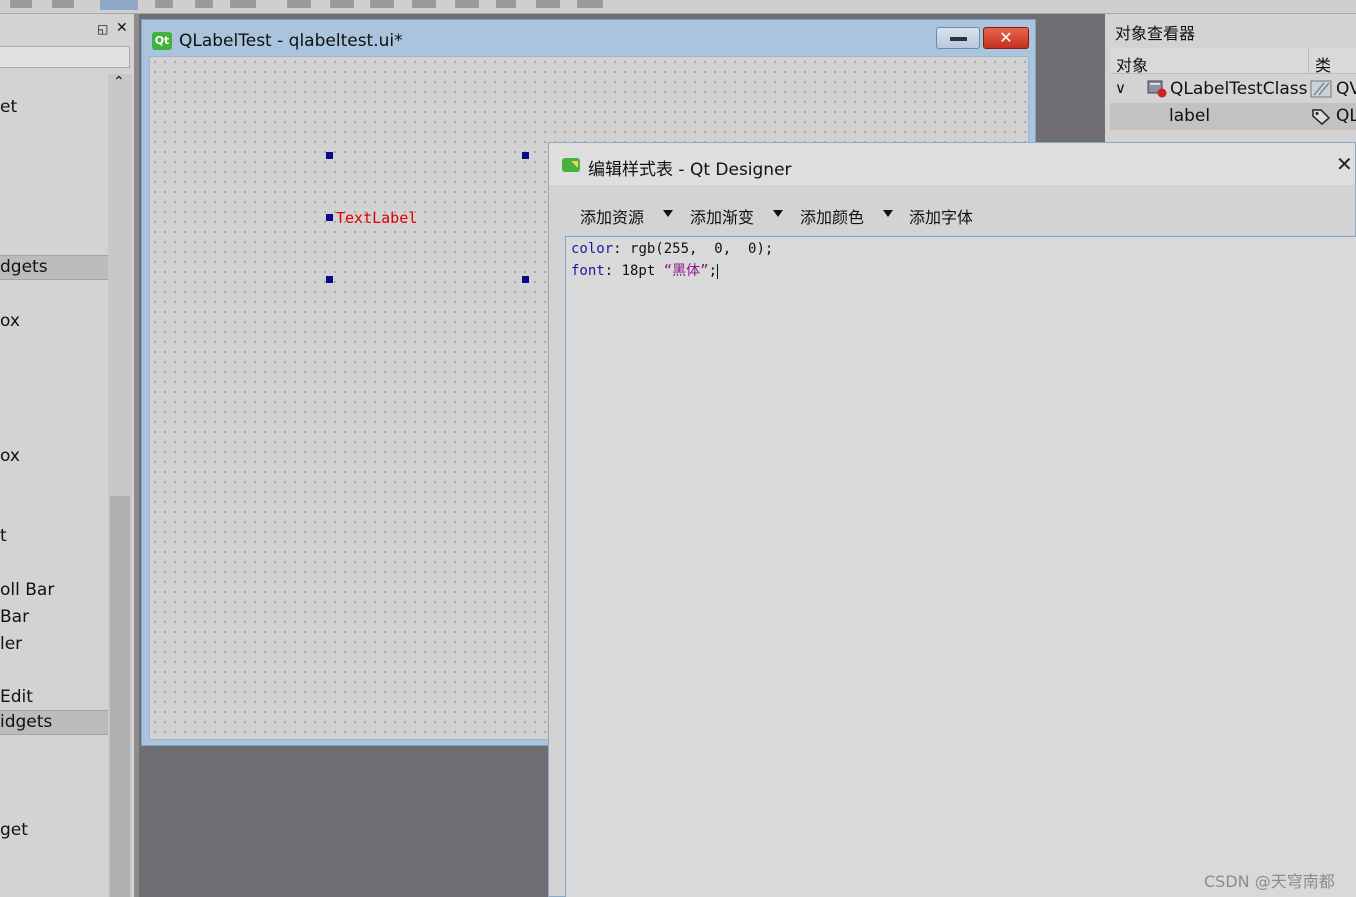 The height and width of the screenshot is (897, 1356). Describe the element at coordinates (1239, 89) in the screenshot. I see `object-name: QLabelTestClass` at that location.